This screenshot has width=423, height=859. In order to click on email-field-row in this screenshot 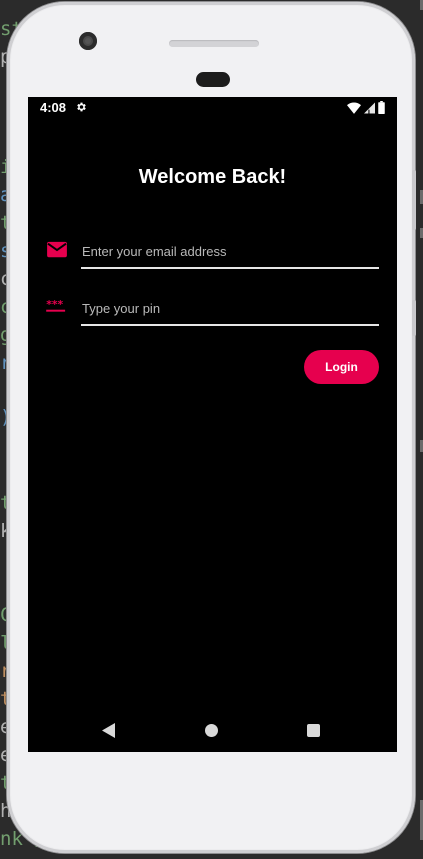, I will do `click(212, 259)`.